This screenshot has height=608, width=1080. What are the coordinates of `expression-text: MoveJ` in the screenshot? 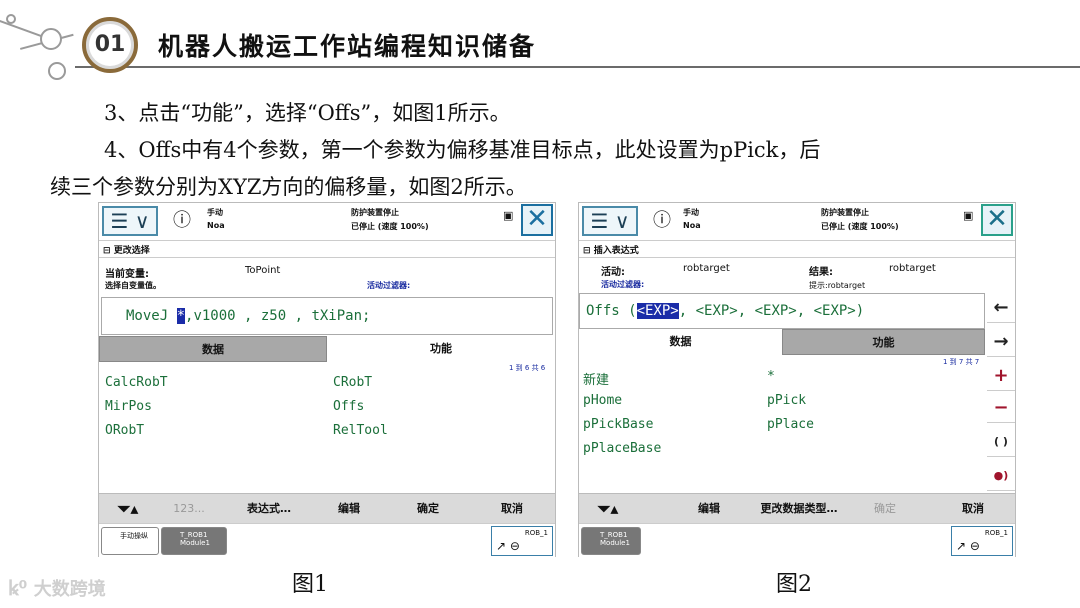 It's located at (151, 316).